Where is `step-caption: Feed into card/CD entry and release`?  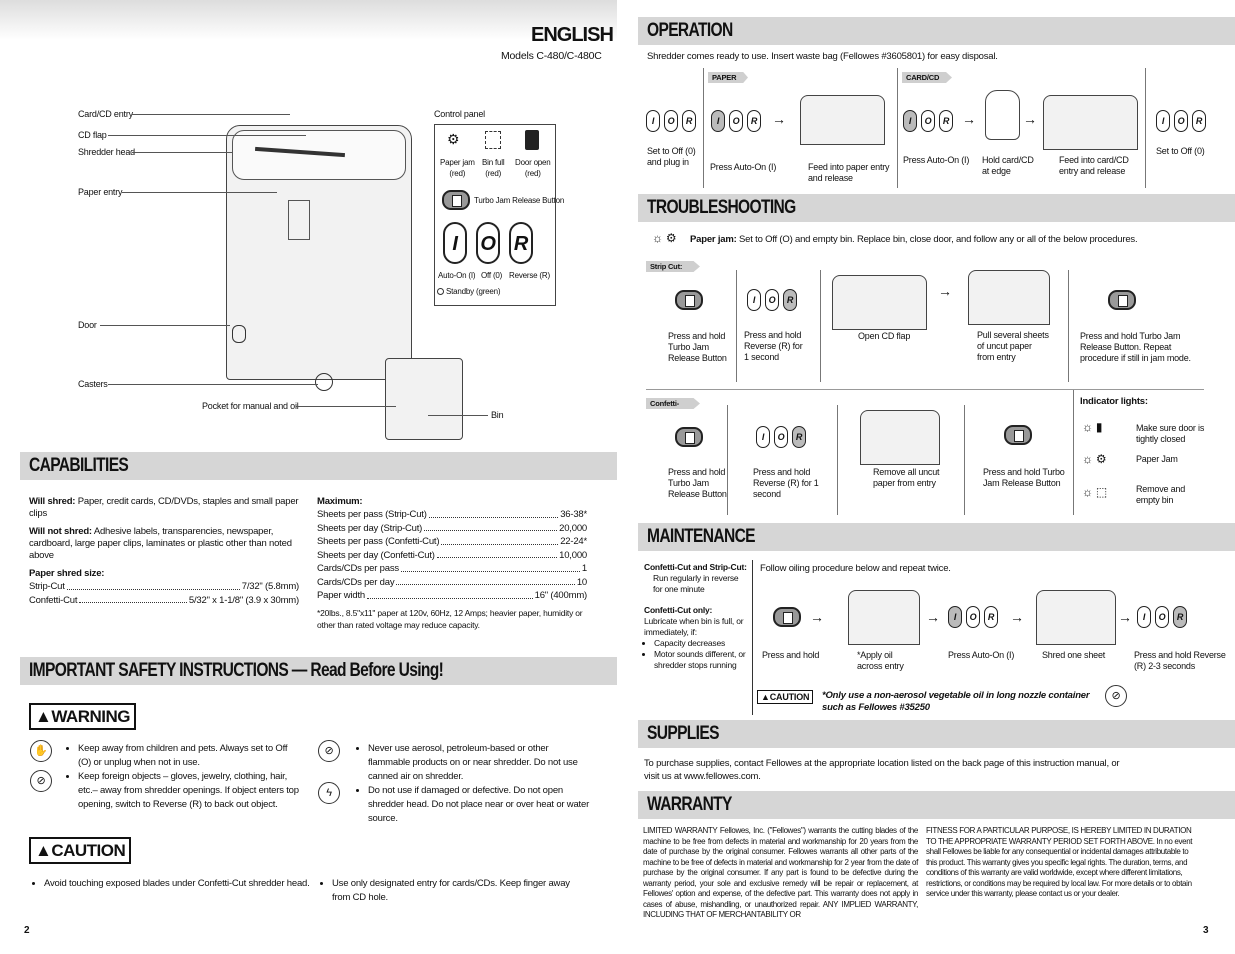
step-caption: Feed into card/CD entry and release is located at coordinates (1094, 165).